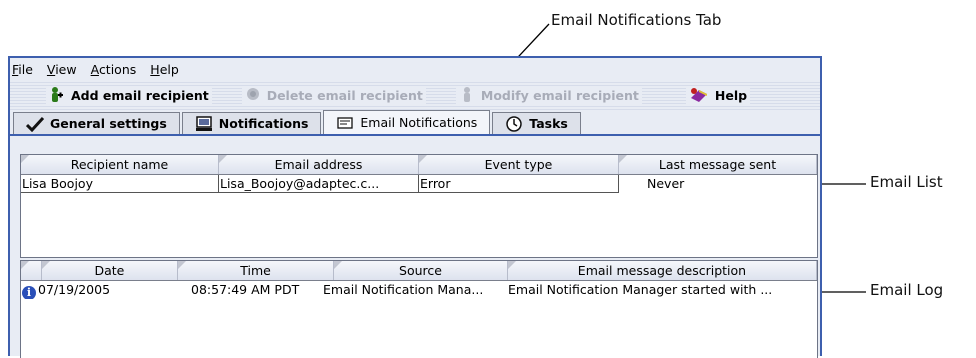 The height and width of the screenshot is (358, 976). I want to click on column-header-date: Date, so click(110, 270).